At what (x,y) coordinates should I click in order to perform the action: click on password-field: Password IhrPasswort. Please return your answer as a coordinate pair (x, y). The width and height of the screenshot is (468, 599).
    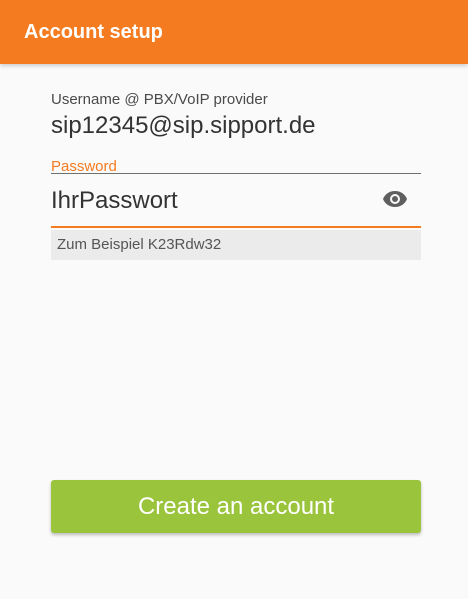
    Looking at the image, I should click on (236, 195).